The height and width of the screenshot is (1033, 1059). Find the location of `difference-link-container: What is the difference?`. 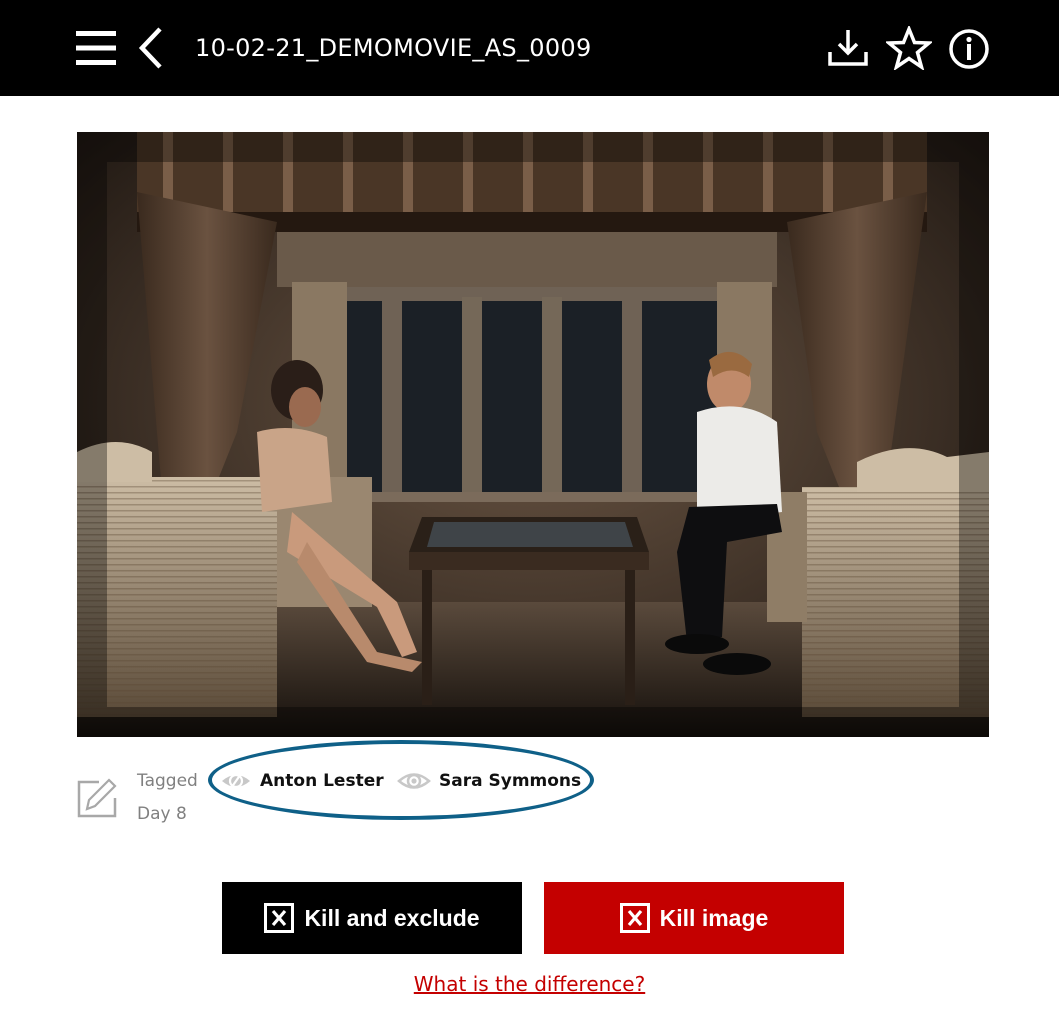

difference-link-container: What is the difference? is located at coordinates (529, 984).